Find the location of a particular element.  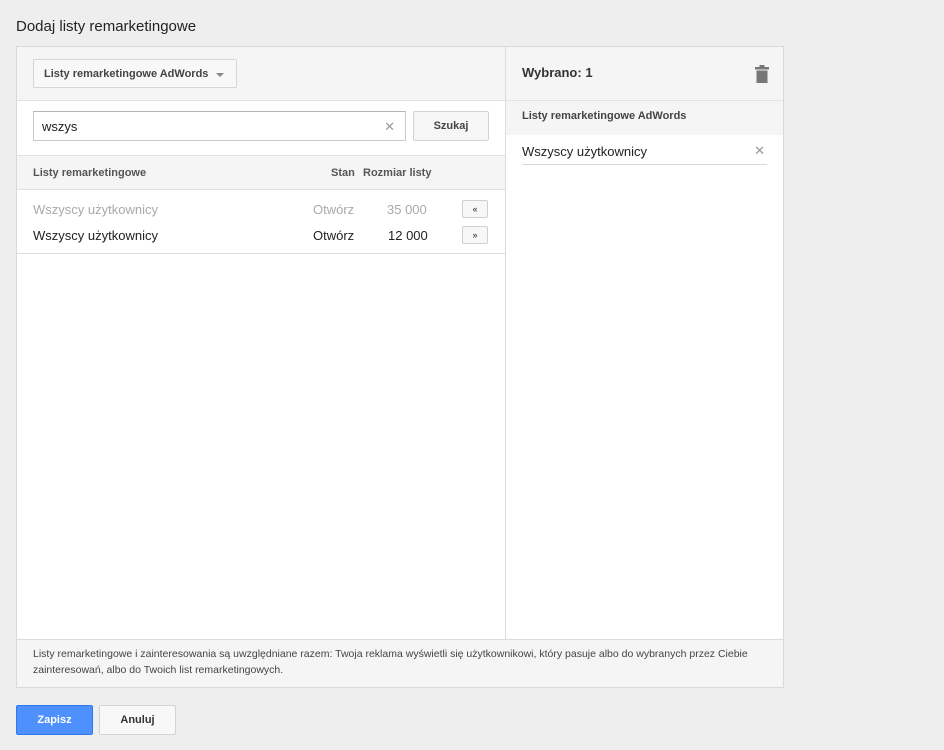

remove-from-selection-button: « is located at coordinates (475, 209).